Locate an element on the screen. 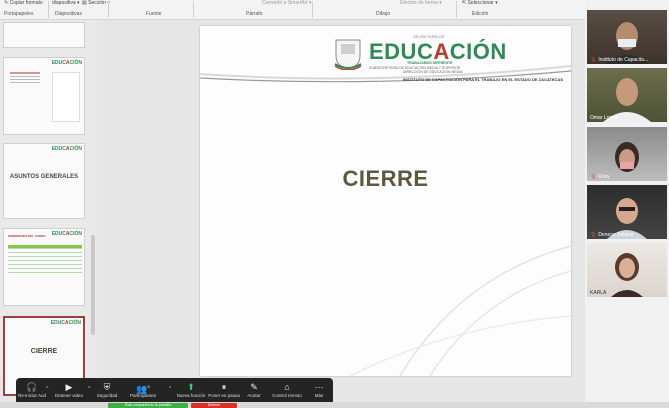 The width and height of the screenshot is (669, 408). more-icon: ··· is located at coordinates (319, 387).